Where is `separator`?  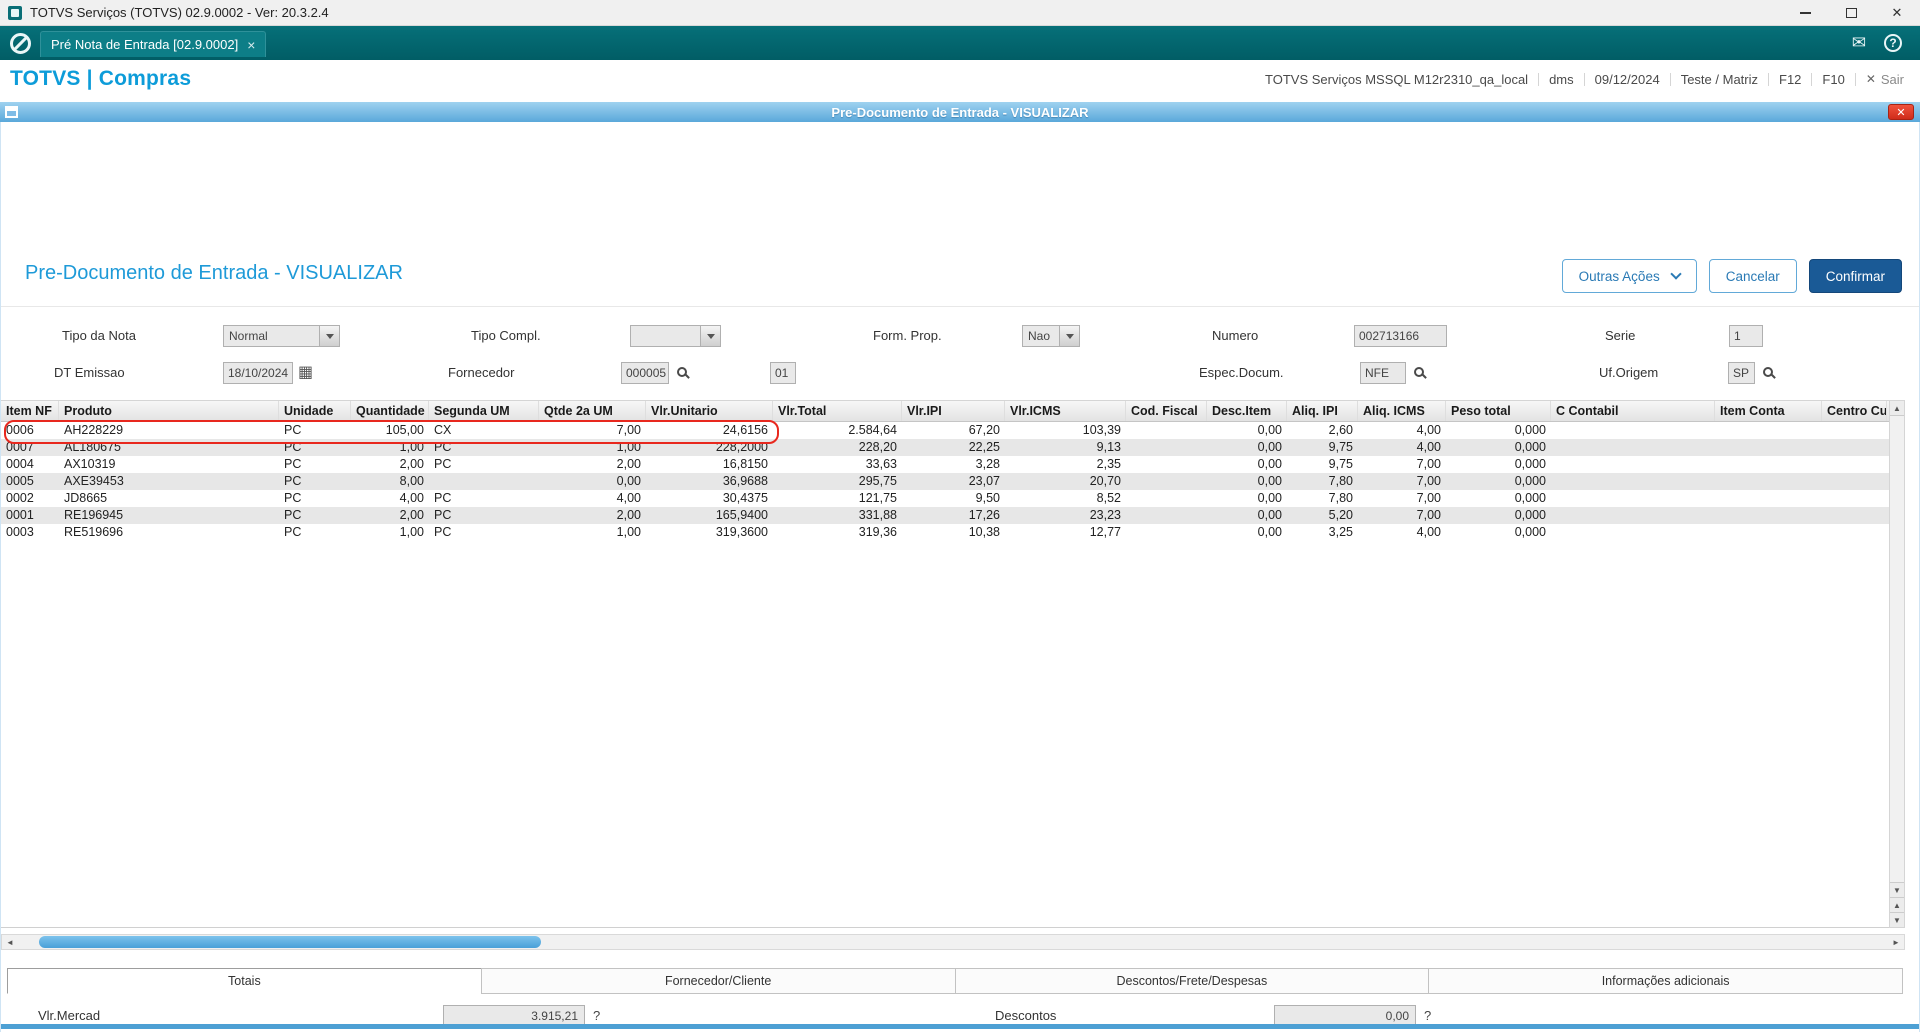 separator is located at coordinates (1768, 79).